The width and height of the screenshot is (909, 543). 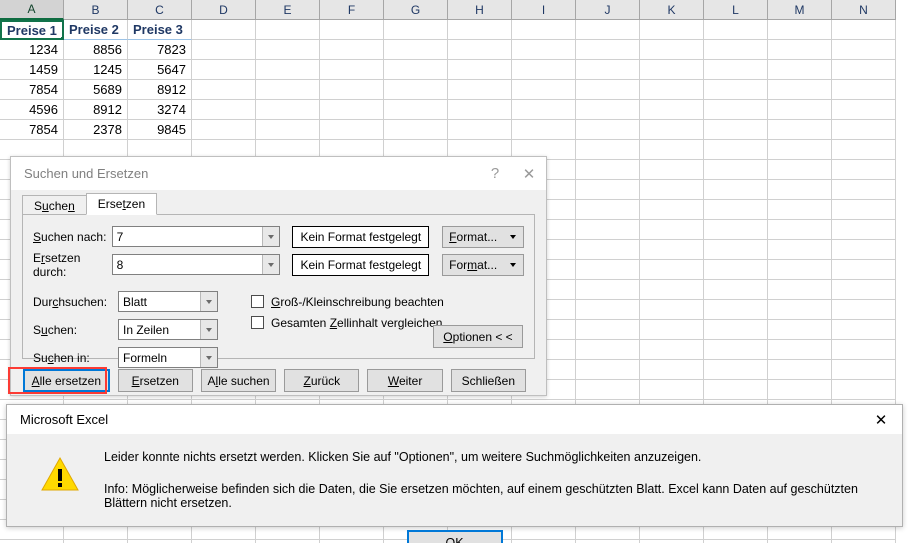 What do you see at coordinates (416, 30) in the screenshot?
I see `cell-G1` at bounding box center [416, 30].